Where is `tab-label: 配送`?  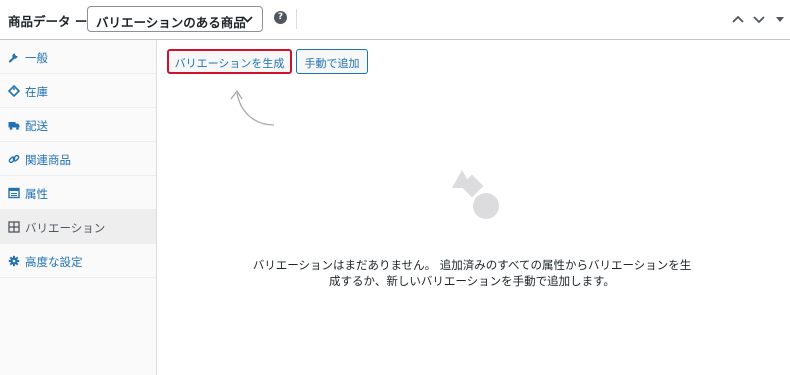 tab-label: 配送 is located at coordinates (36, 126).